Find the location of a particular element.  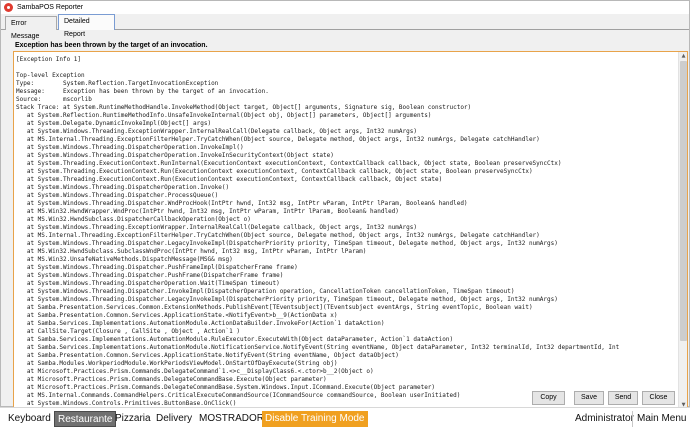

tab-detailed-report: Detailed Report is located at coordinates (86, 26).